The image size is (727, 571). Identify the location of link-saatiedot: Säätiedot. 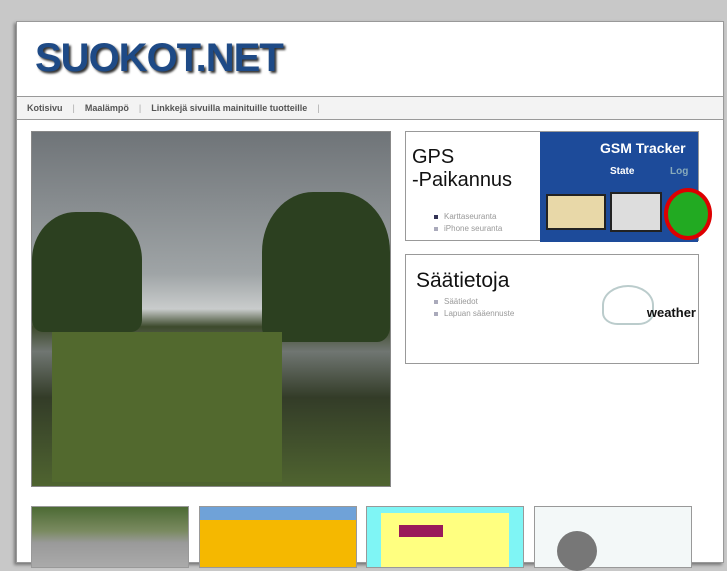
(474, 301).